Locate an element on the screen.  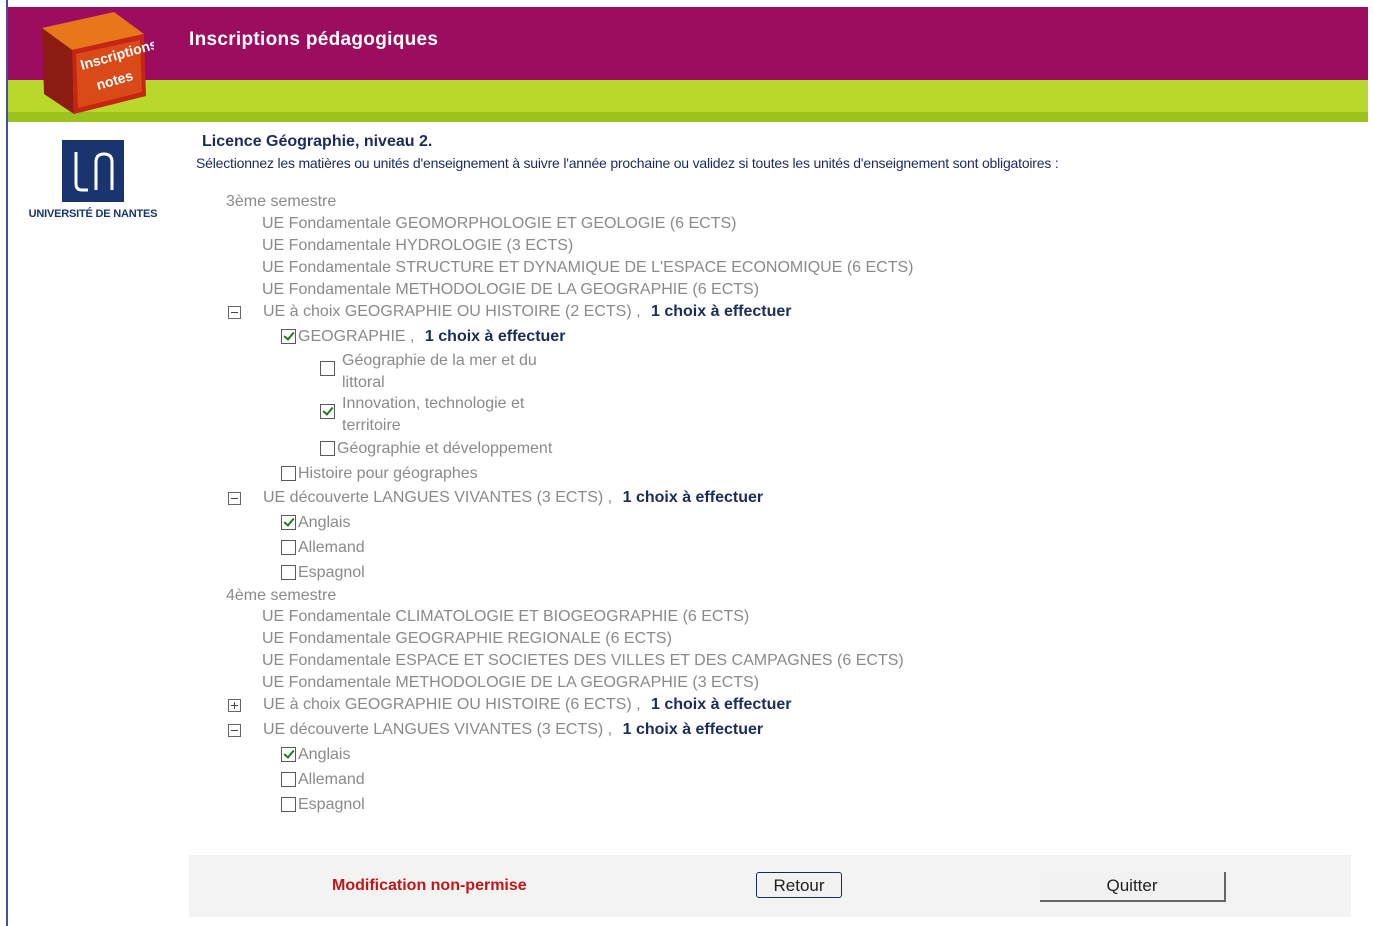
university-mark-icon is located at coordinates (93, 171).